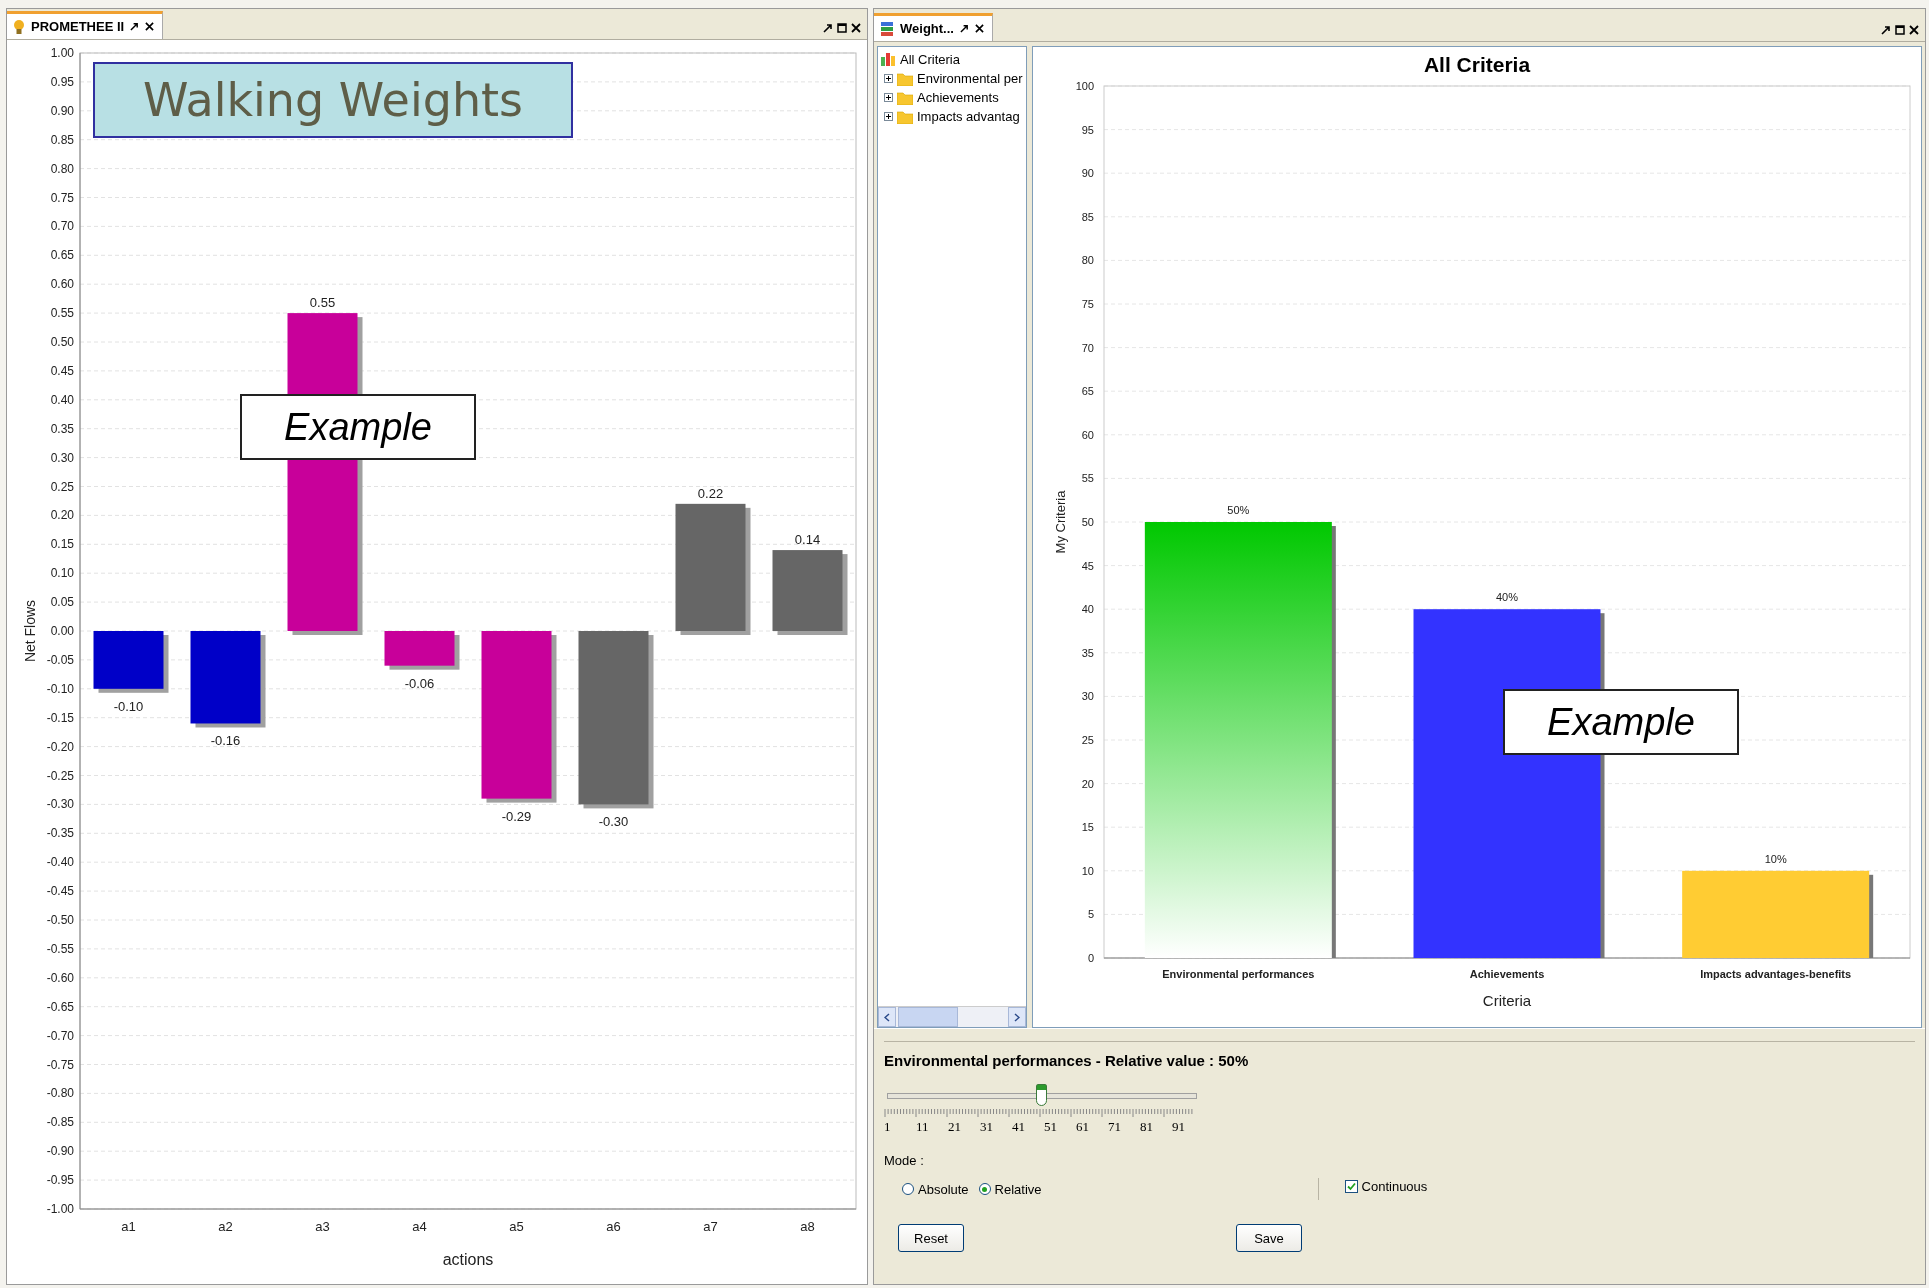 The height and width of the screenshot is (1288, 1929). I want to click on y-tick-label: 45, so click(1087, 565).